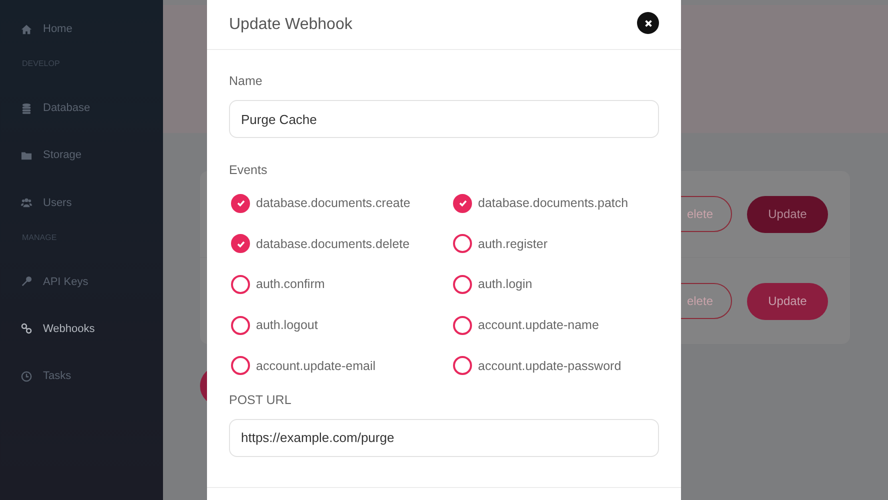 This screenshot has height=500, width=888. Describe the element at coordinates (26, 202) in the screenshot. I see `users-icon` at that location.